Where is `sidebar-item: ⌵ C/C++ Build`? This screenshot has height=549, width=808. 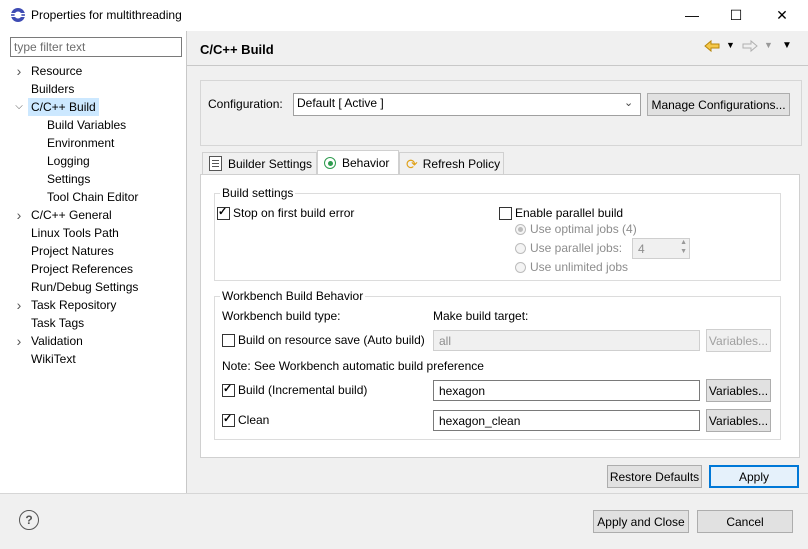 sidebar-item: ⌵ C/C++ Build is located at coordinates (98, 107).